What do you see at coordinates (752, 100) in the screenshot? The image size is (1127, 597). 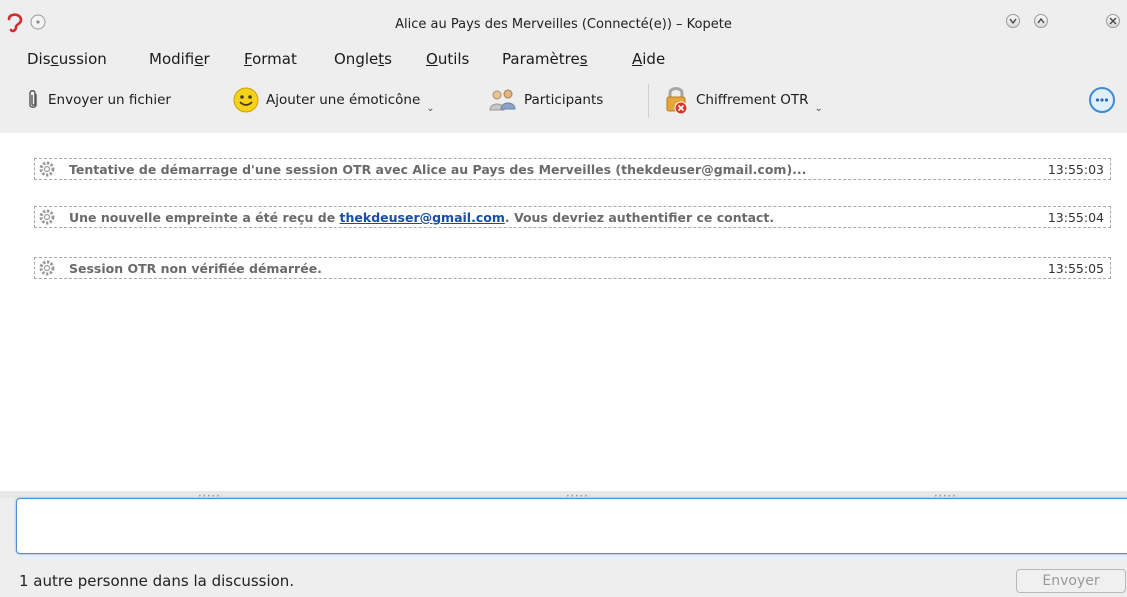 I see `otr-label: Chiffrement OTR` at bounding box center [752, 100].